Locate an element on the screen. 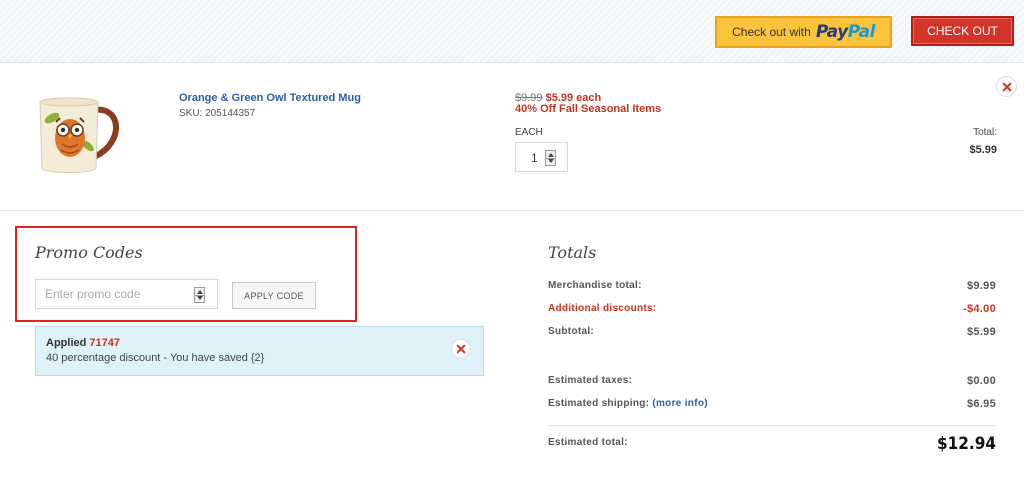  estimated-shipping-row: Estimated shipping: (more info) $6.95 is located at coordinates (772, 404).